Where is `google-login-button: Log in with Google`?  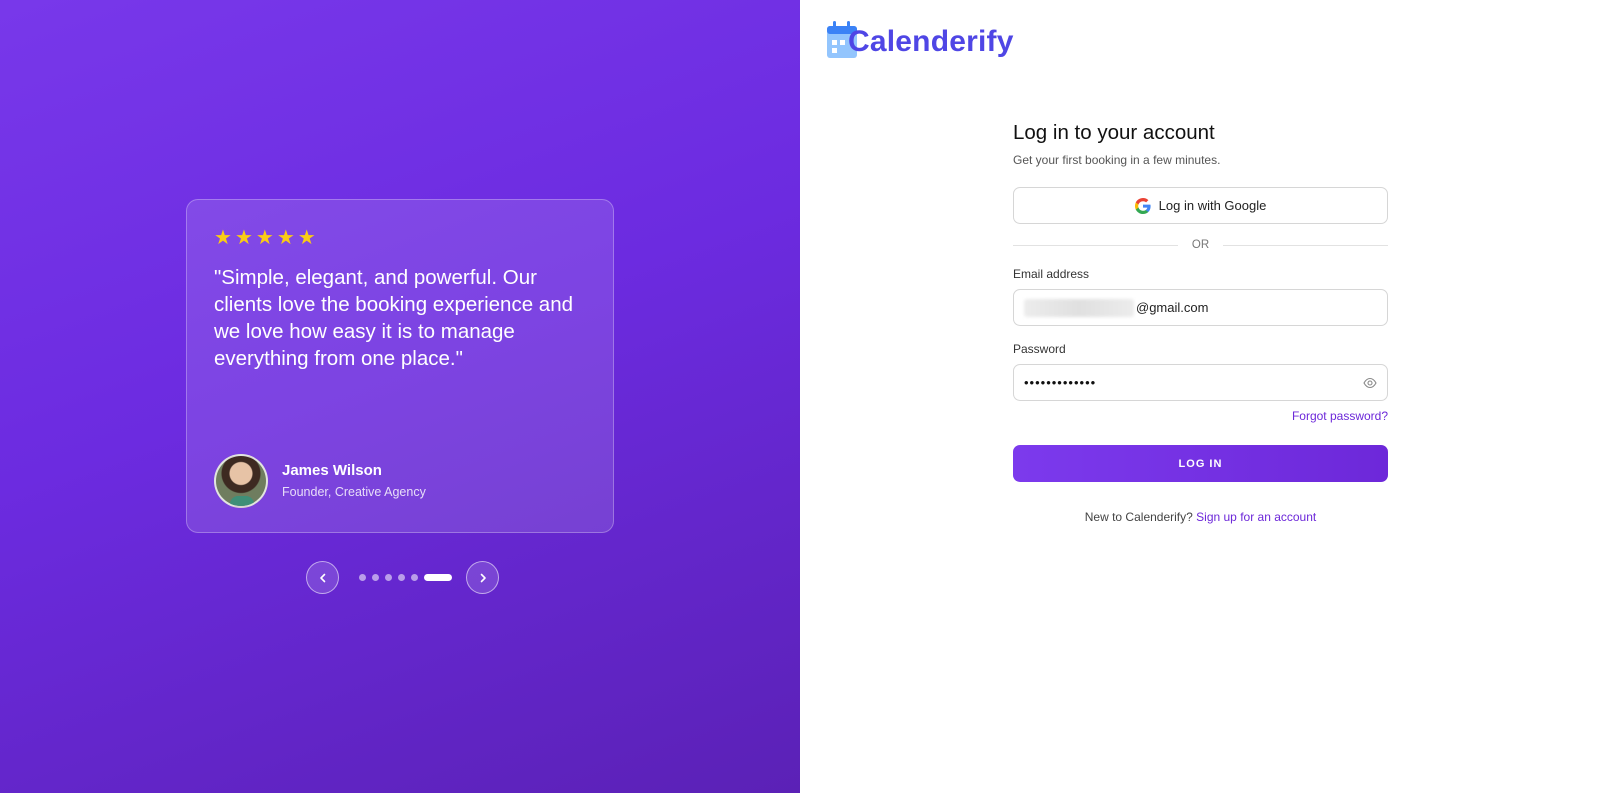 google-login-button: Log in with Google is located at coordinates (1200, 205).